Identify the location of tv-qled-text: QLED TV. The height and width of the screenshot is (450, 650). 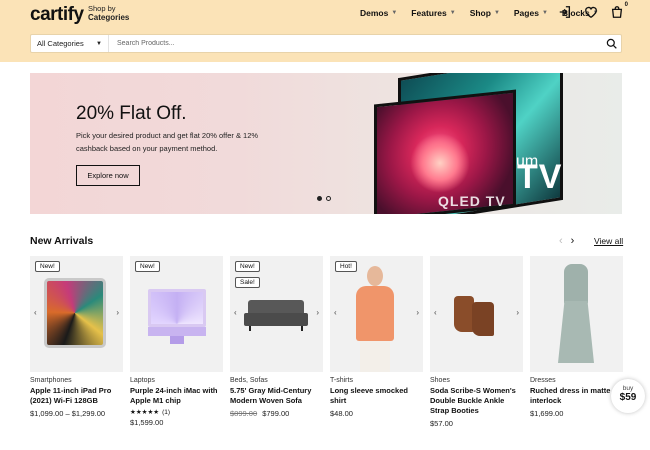
(472, 201).